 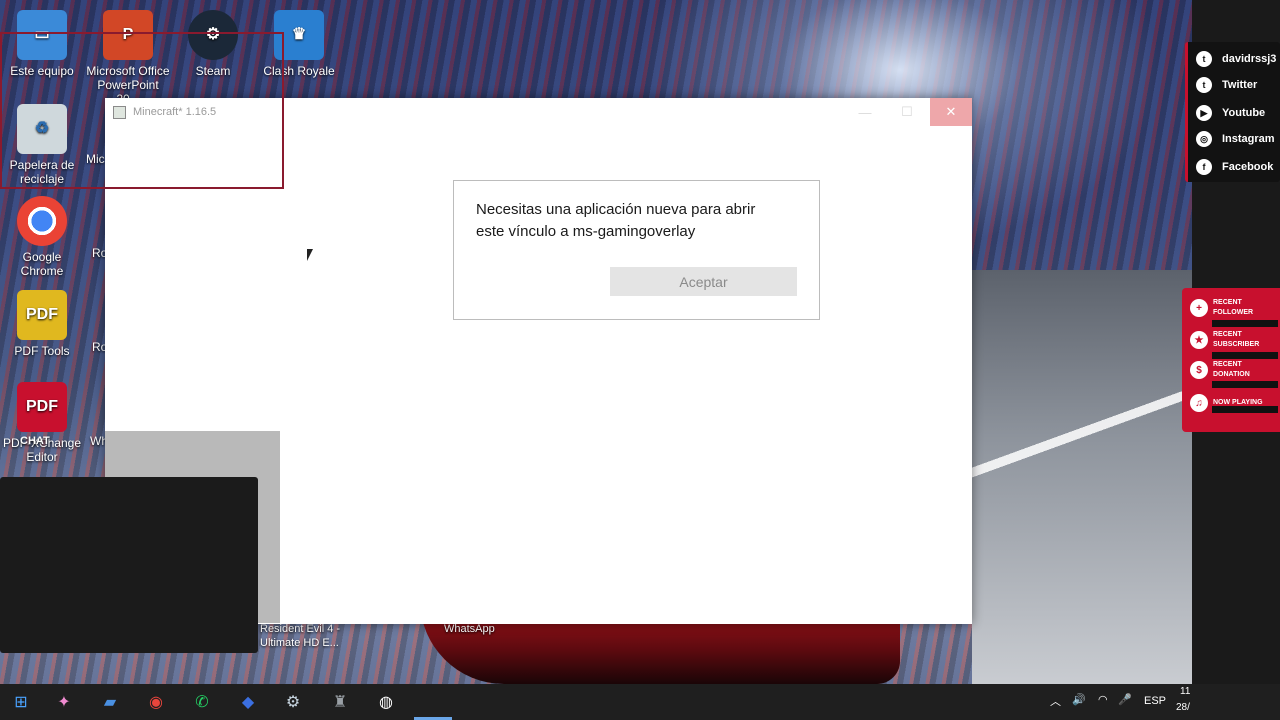 I want to click on windows-start-icon: ⊞, so click(x=21, y=702).